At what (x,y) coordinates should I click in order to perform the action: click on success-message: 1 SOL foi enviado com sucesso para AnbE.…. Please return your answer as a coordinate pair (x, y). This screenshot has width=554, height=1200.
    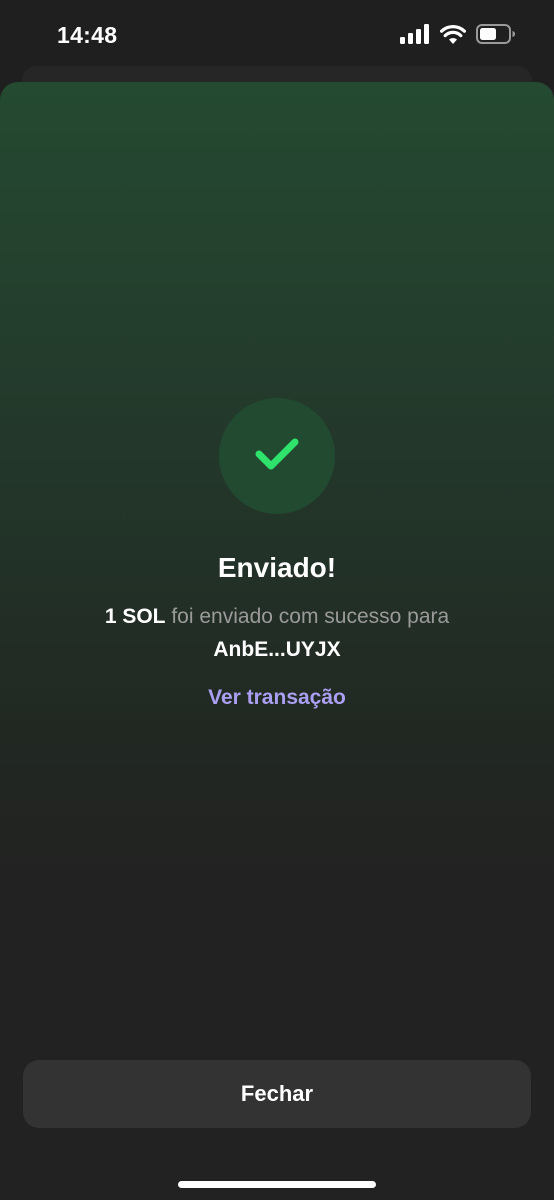
    Looking at the image, I should click on (277, 633).